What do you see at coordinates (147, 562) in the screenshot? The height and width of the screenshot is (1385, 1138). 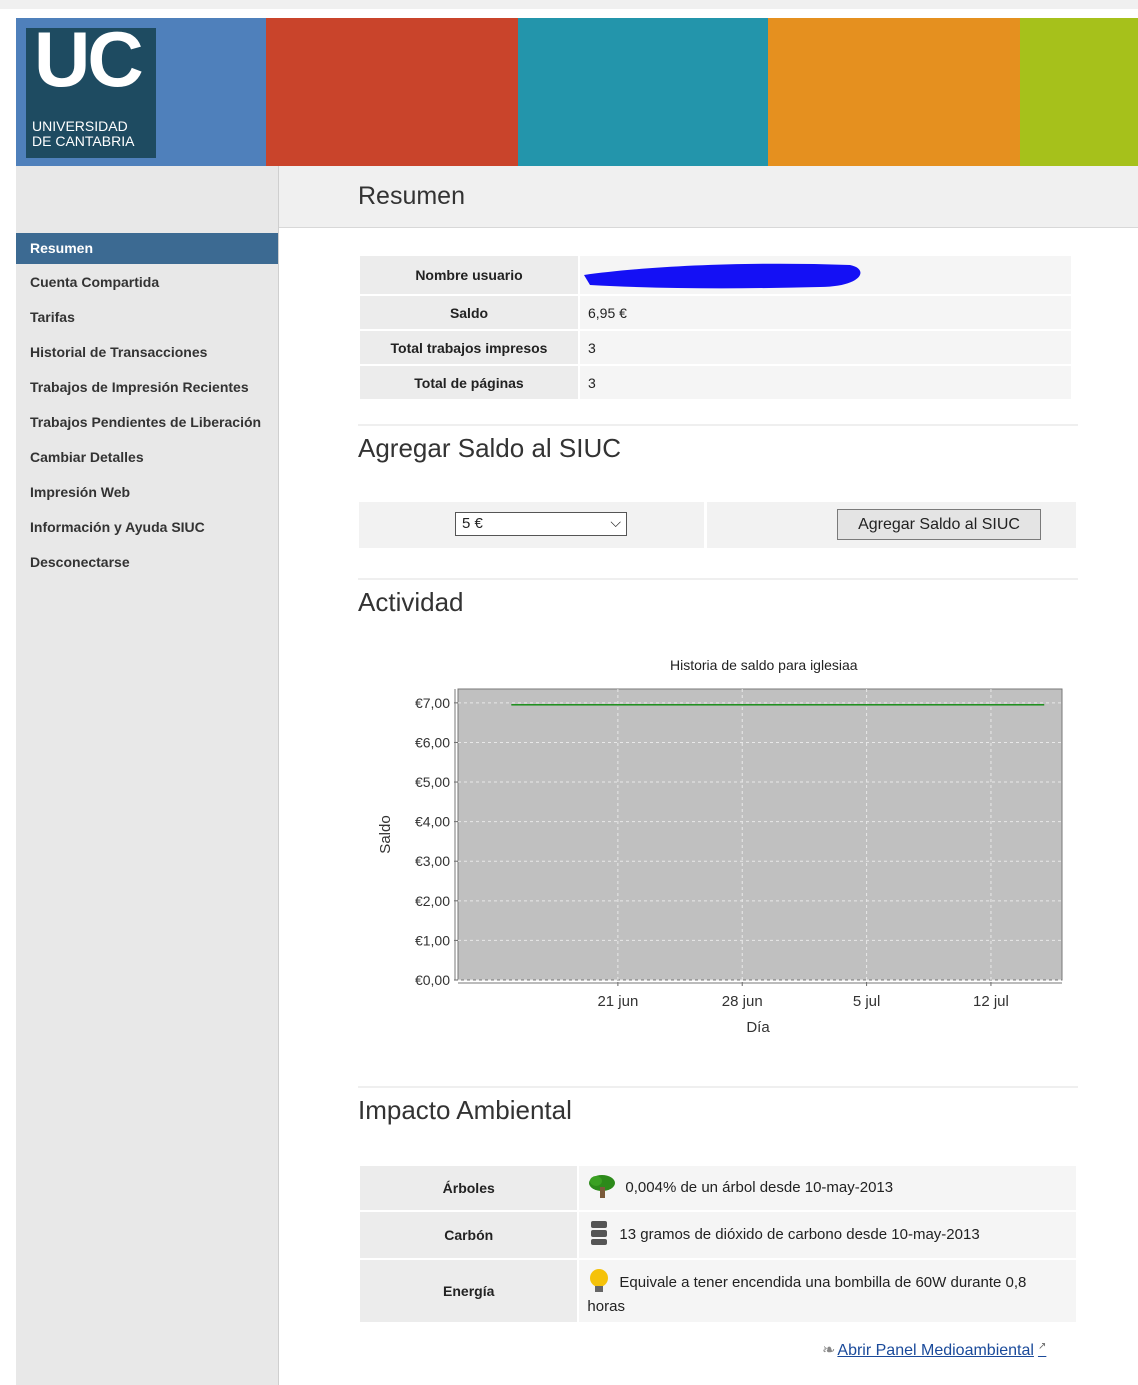 I see `nav-desconectarse: Desconectarse` at bounding box center [147, 562].